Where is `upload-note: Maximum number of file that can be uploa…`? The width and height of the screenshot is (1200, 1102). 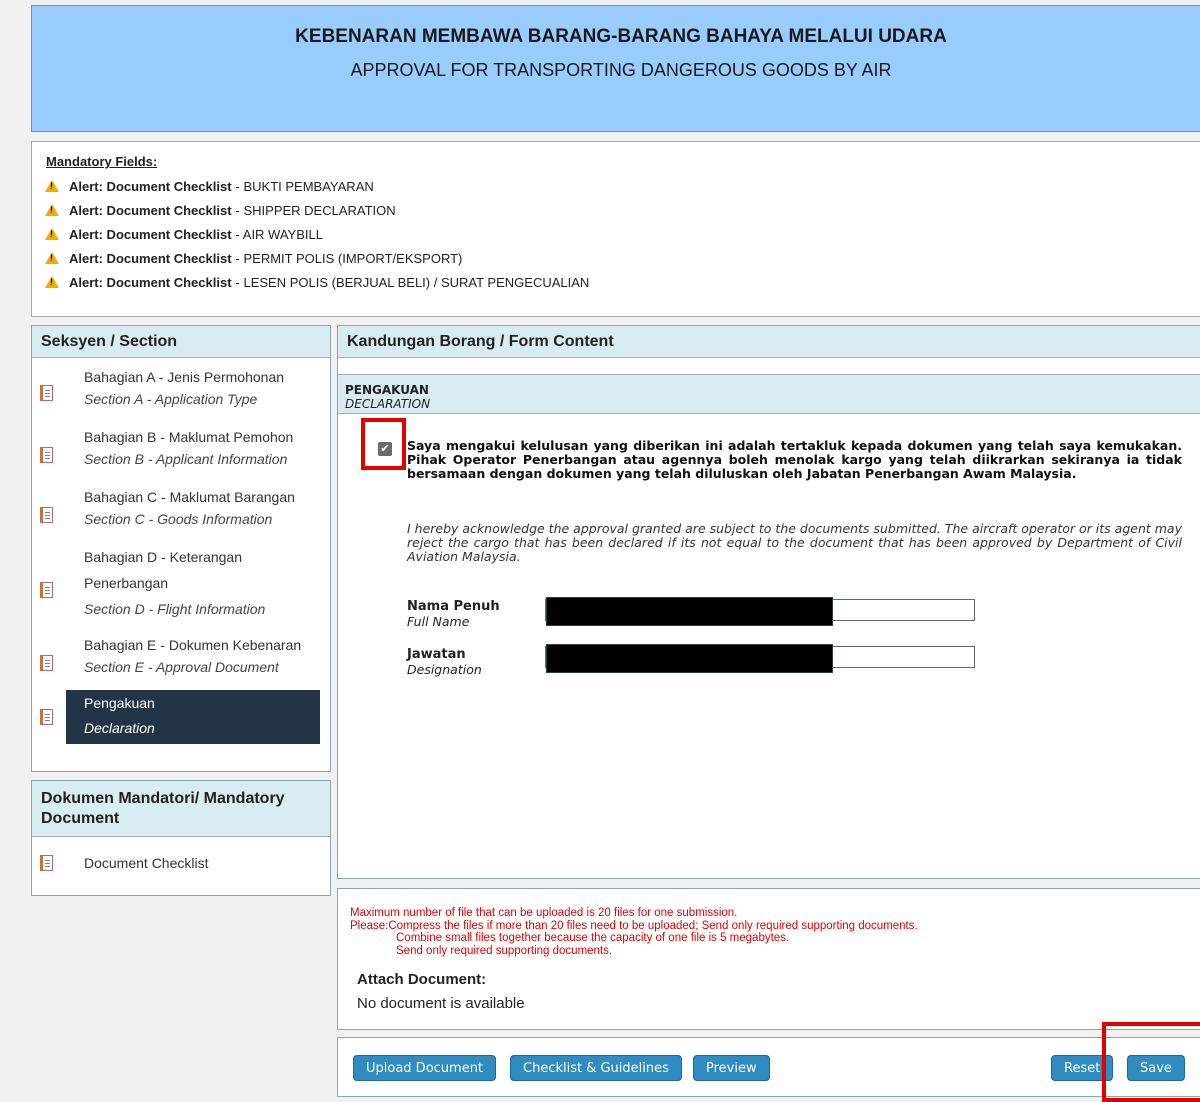 upload-note: Maximum number of file that can be uploa… is located at coordinates (544, 913).